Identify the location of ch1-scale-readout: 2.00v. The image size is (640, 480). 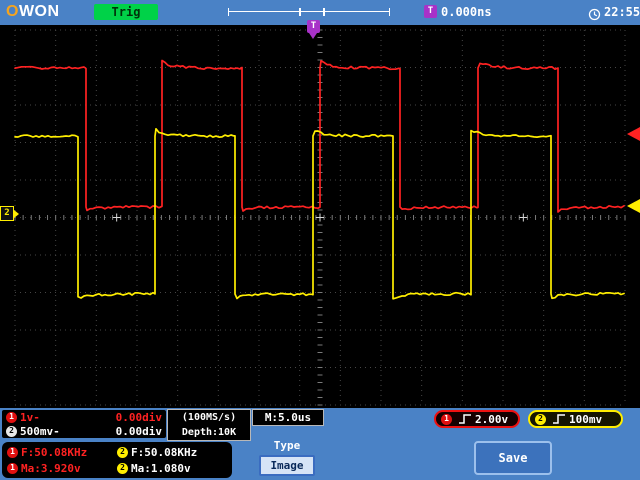
(492, 419).